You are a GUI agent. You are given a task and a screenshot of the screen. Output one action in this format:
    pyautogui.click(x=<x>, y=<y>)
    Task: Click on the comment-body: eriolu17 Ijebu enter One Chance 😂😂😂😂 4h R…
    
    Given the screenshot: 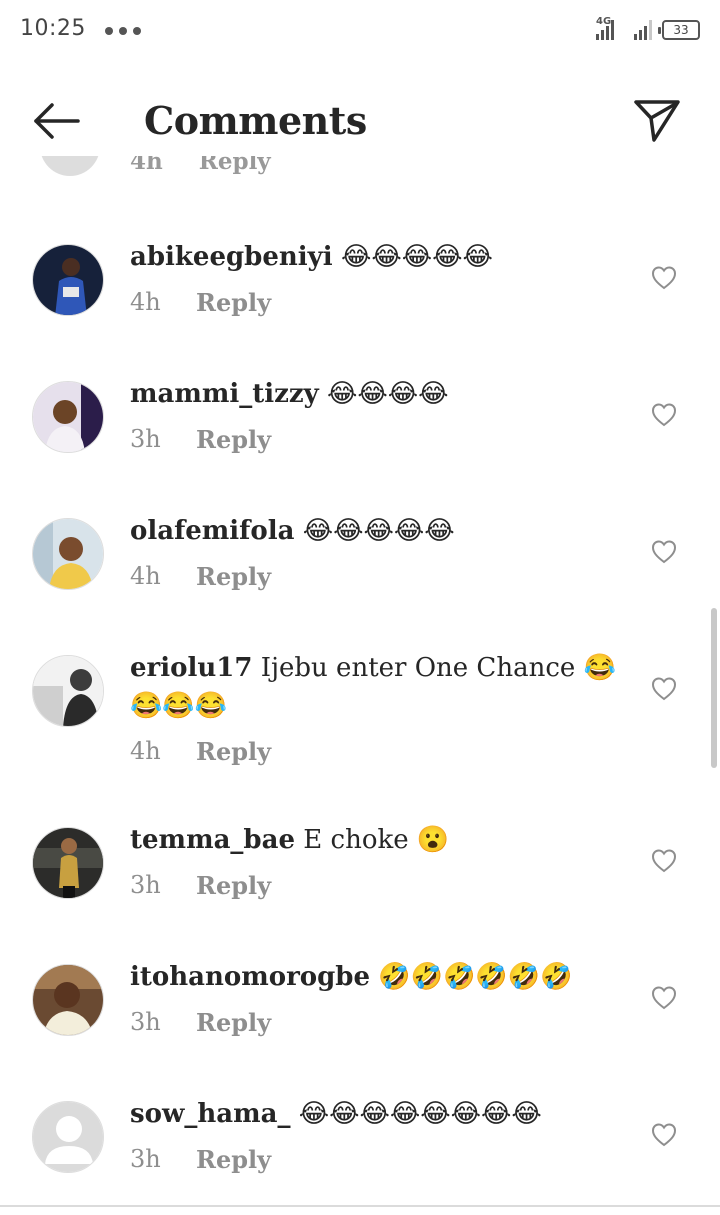 What is the action you would take?
    pyautogui.click(x=380, y=707)
    